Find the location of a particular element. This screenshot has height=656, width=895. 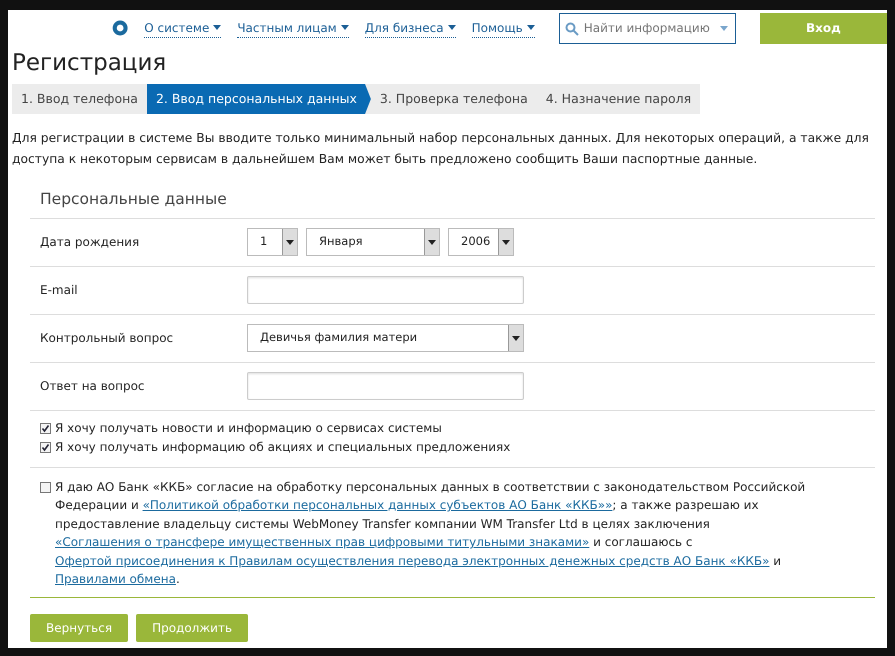

nav-link: Частным лицам is located at coordinates (293, 28).